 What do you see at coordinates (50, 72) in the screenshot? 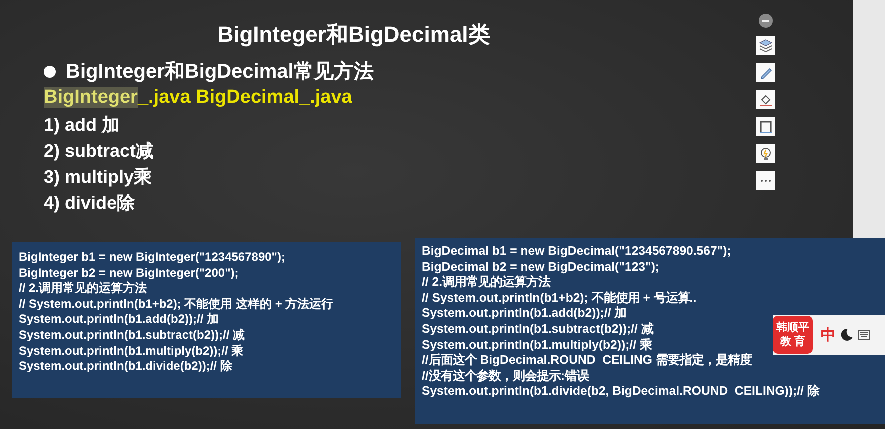
I see `bullet-icon` at bounding box center [50, 72].